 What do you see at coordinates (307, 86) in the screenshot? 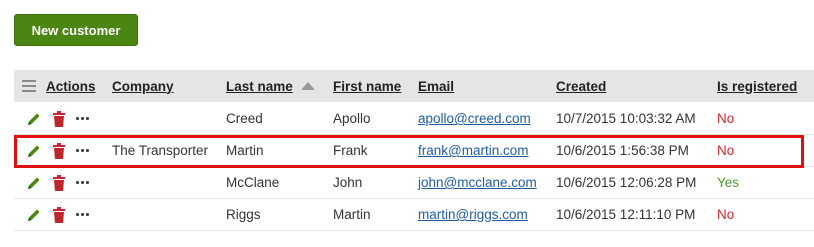
I see `sort-ascending-icon` at bounding box center [307, 86].